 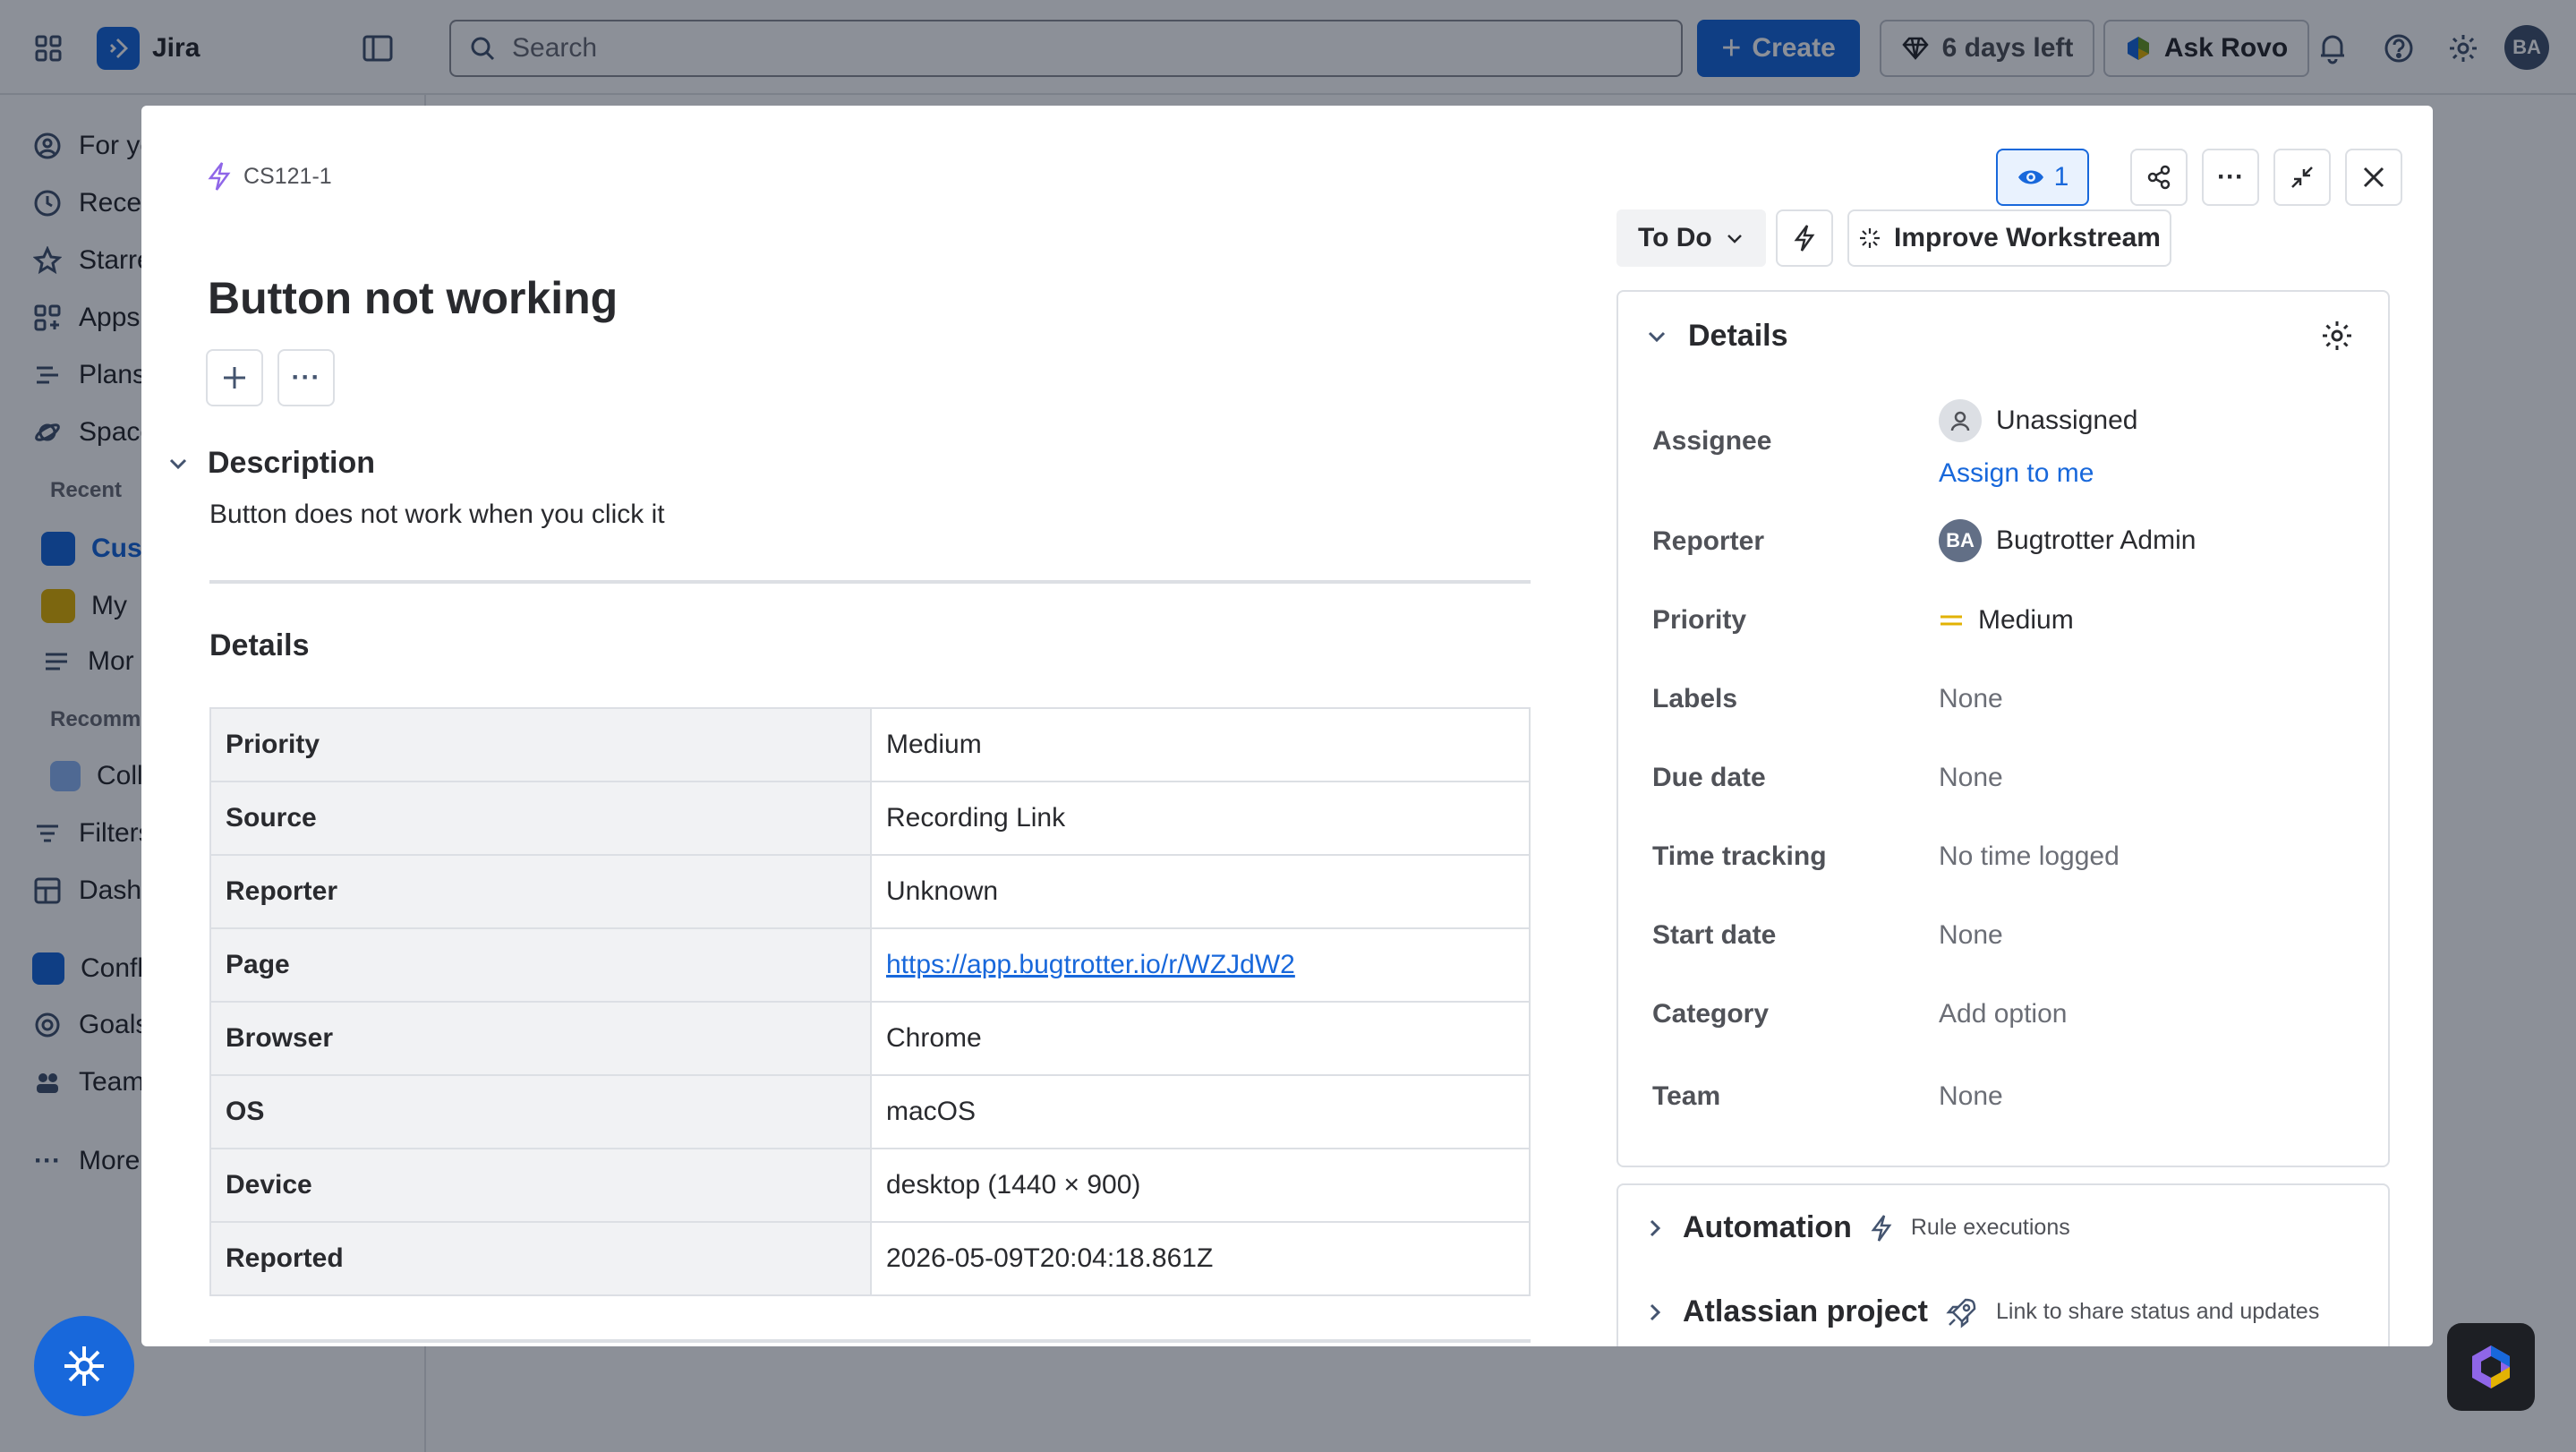 What do you see at coordinates (1951, 620) in the screenshot?
I see `priority-medium-icon` at bounding box center [1951, 620].